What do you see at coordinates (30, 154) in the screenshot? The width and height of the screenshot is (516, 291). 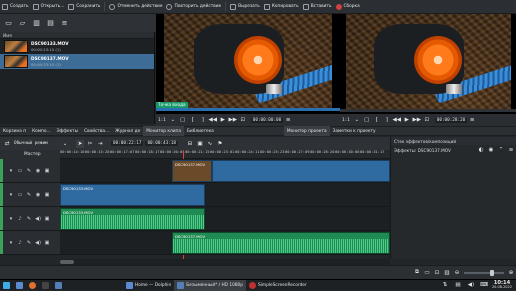 I see `master-label: Мастер` at bounding box center [30, 154].